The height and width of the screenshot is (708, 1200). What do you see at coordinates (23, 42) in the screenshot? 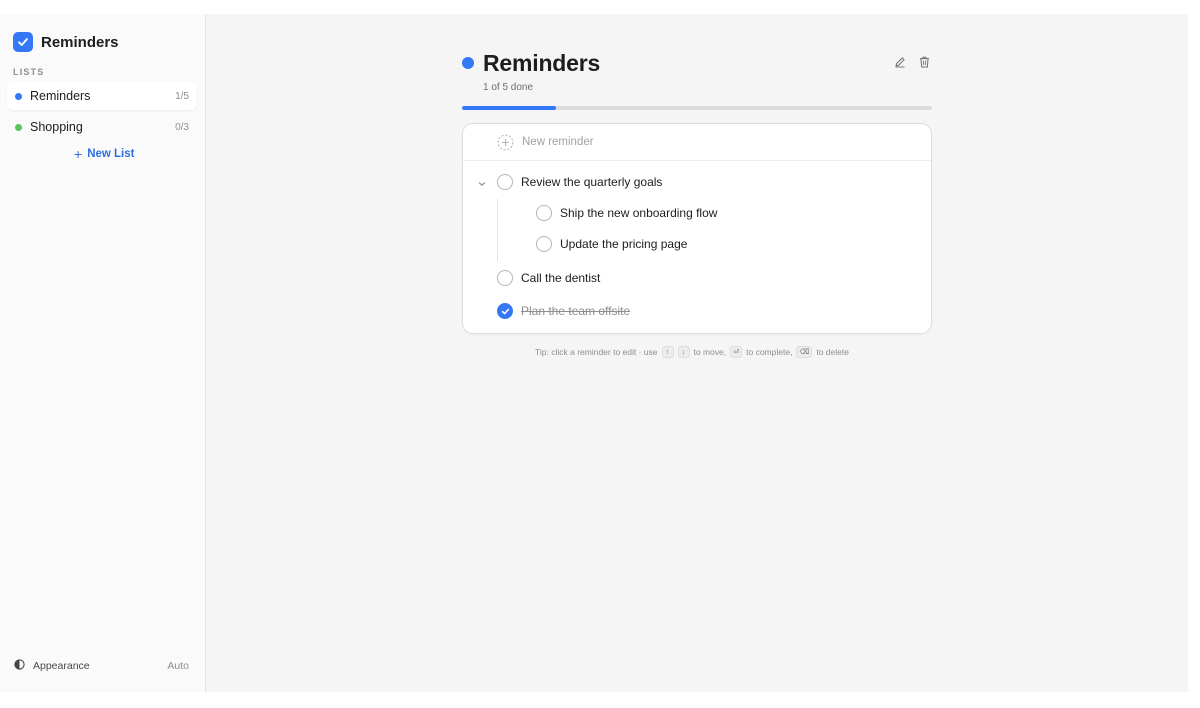
I see `checkmark-app-icon` at bounding box center [23, 42].